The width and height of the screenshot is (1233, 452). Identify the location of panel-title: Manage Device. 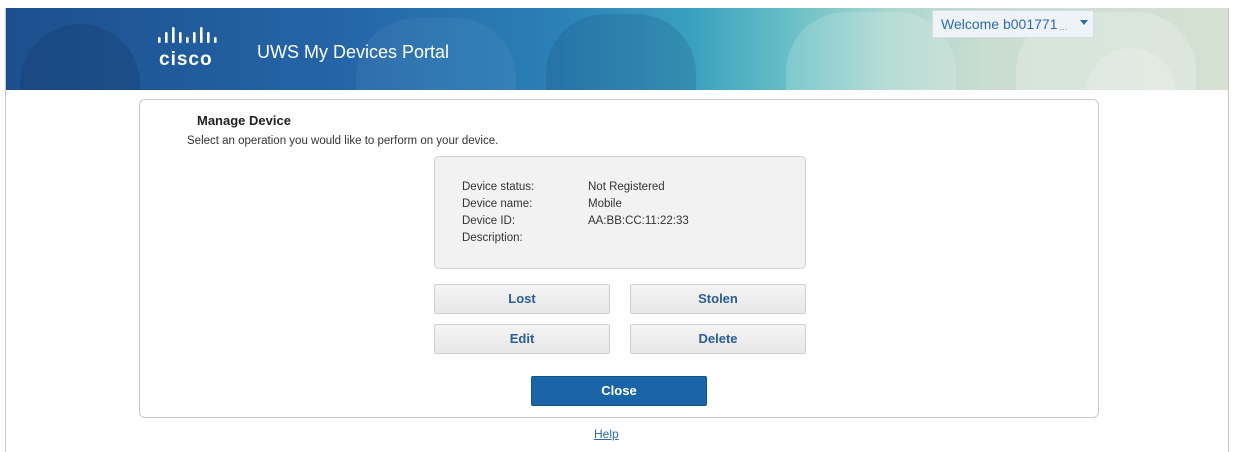
(244, 120).